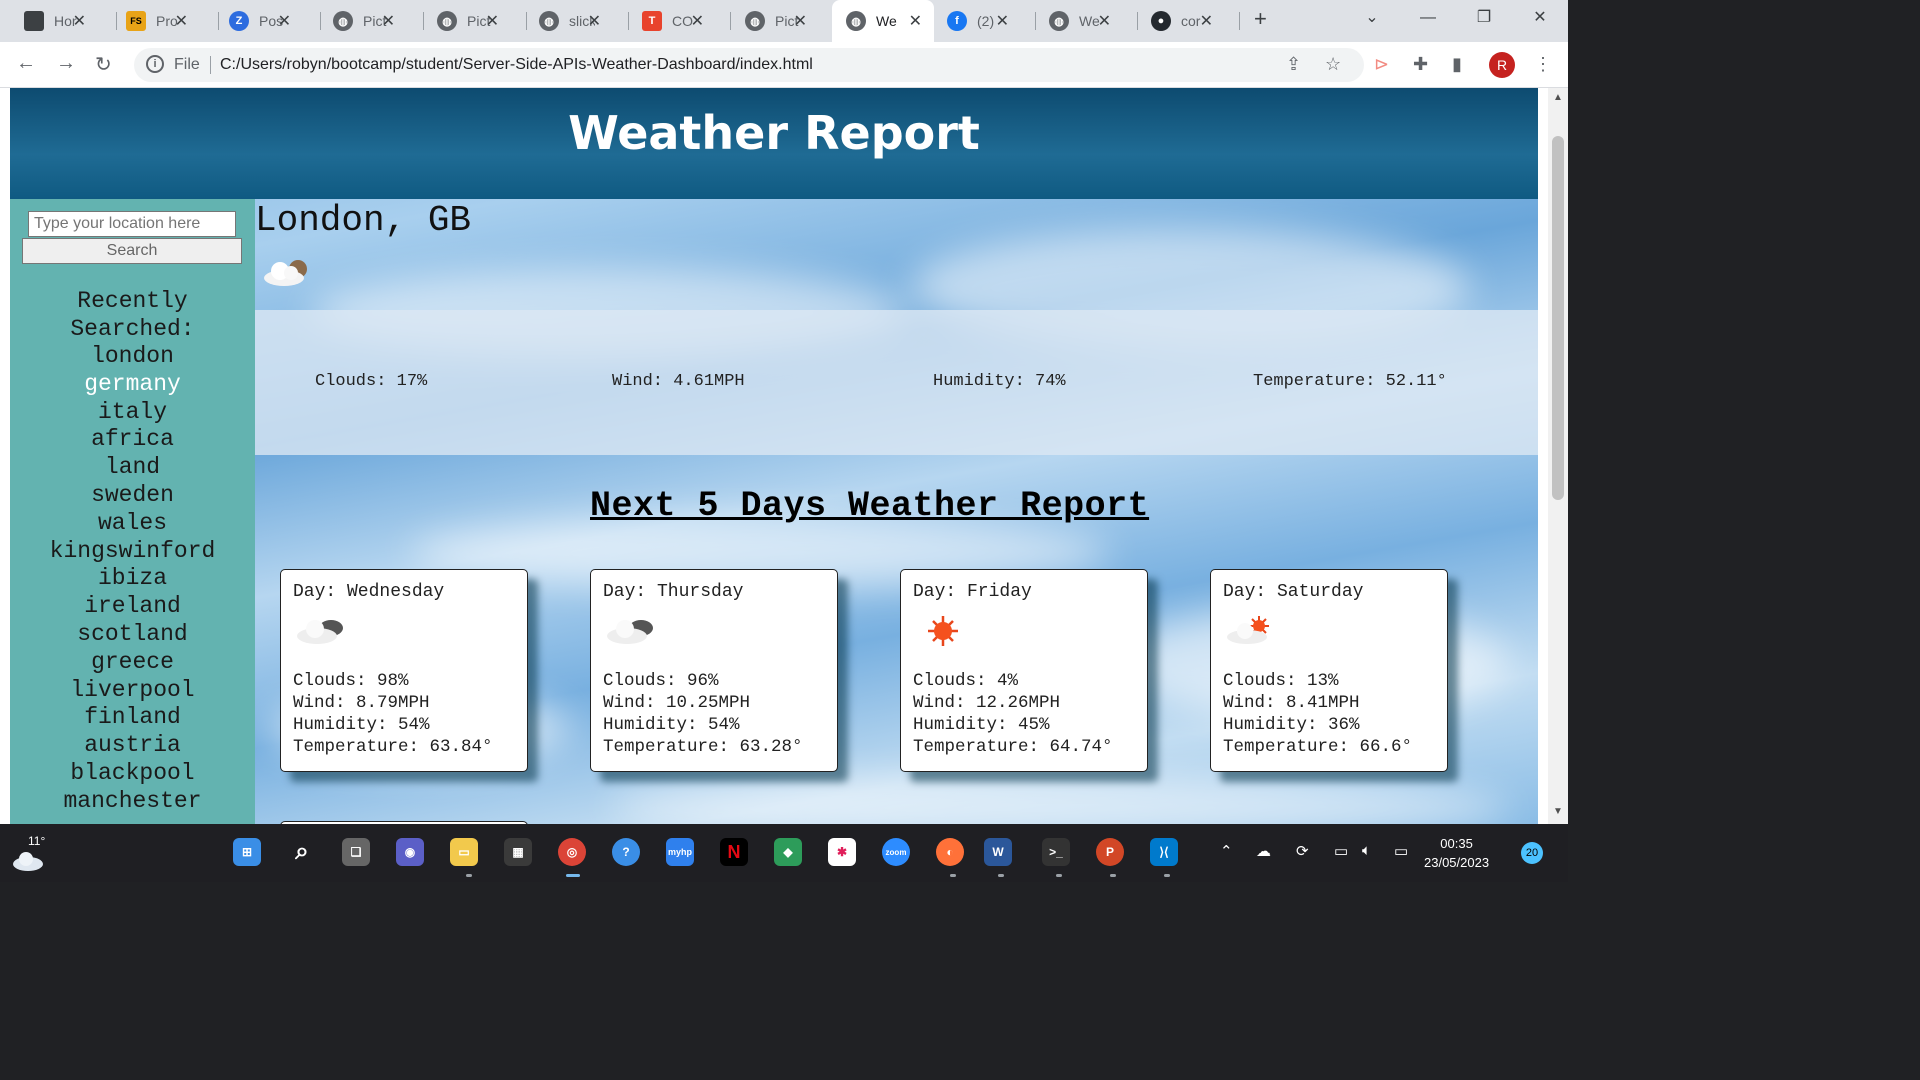 The width and height of the screenshot is (1920, 1080). What do you see at coordinates (1540, 18) in the screenshot?
I see `close-window-icon: ✕` at bounding box center [1540, 18].